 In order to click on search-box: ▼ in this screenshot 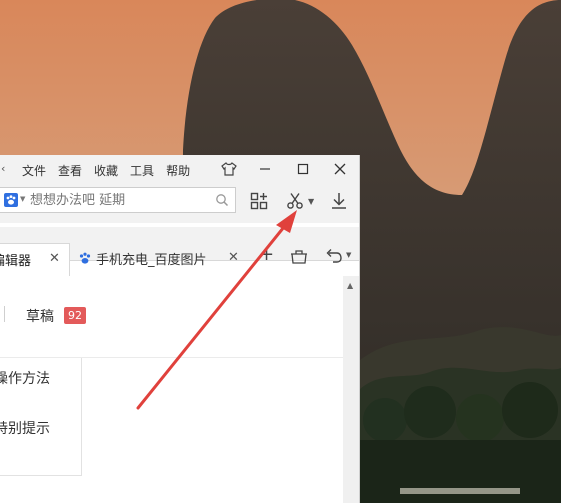, I will do `click(118, 200)`.